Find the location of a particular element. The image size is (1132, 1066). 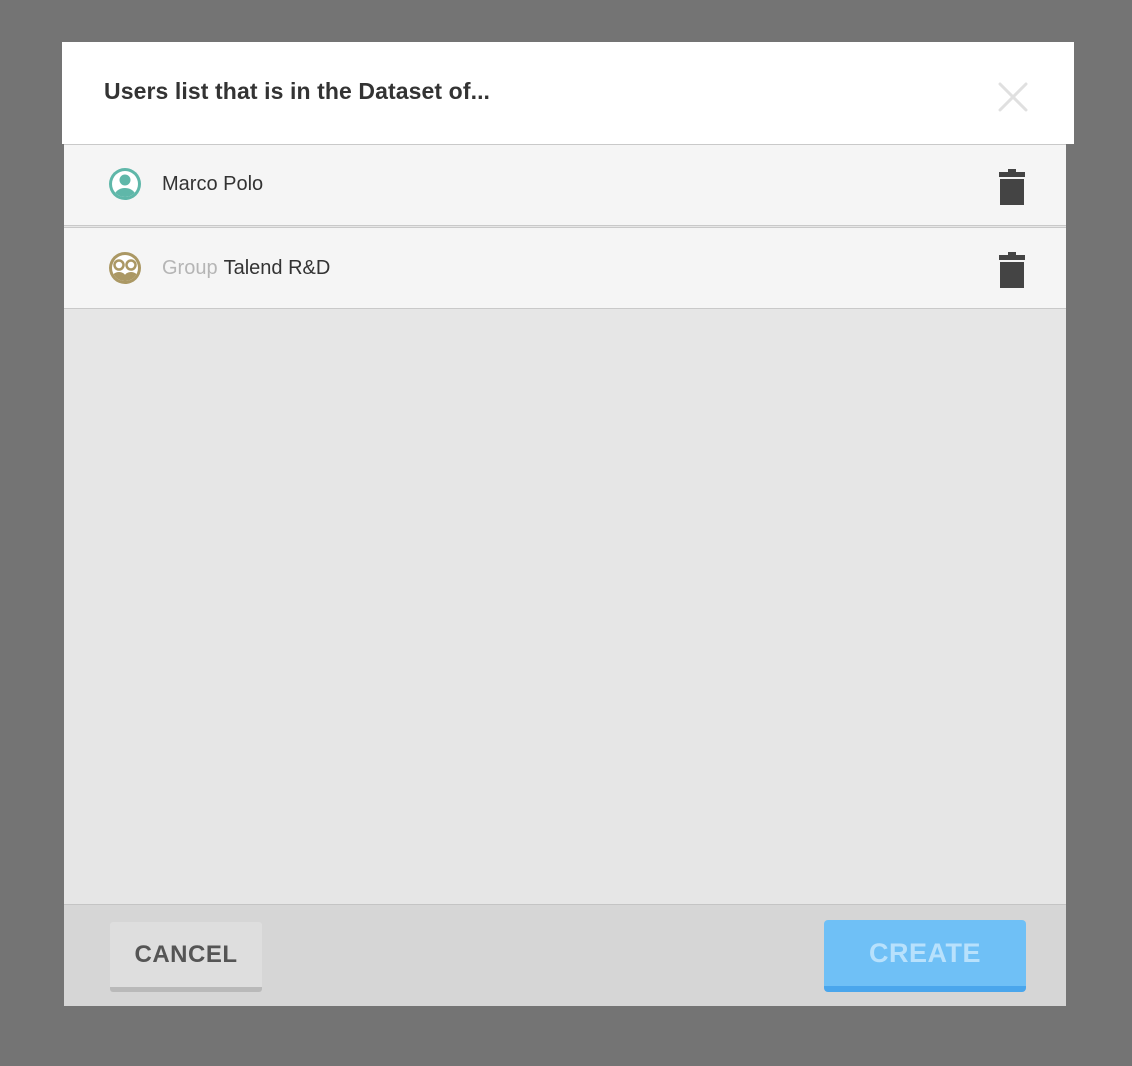

dialog-footer: CANCEL CREATE is located at coordinates (565, 955).